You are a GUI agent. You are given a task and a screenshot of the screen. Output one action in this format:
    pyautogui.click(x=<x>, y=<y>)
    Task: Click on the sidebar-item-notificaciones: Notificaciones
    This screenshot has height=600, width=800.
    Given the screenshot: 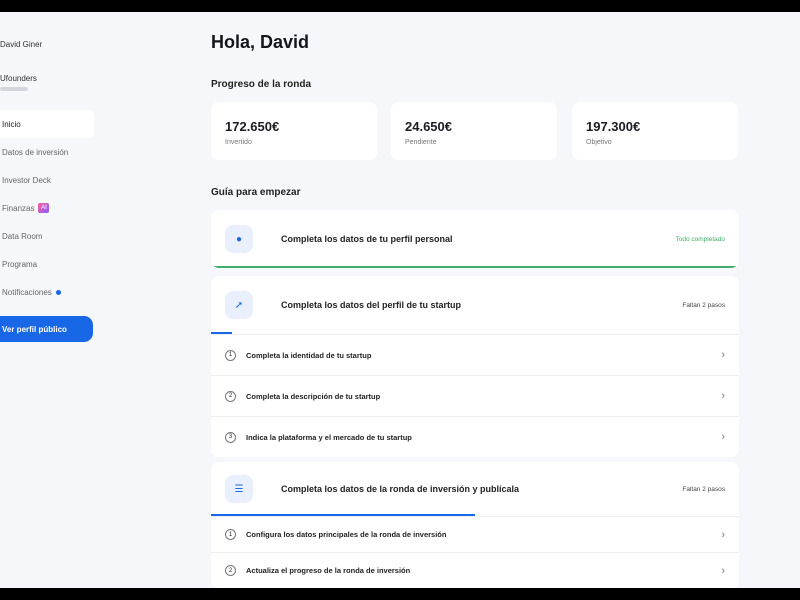 What is the action you would take?
    pyautogui.click(x=47, y=292)
    